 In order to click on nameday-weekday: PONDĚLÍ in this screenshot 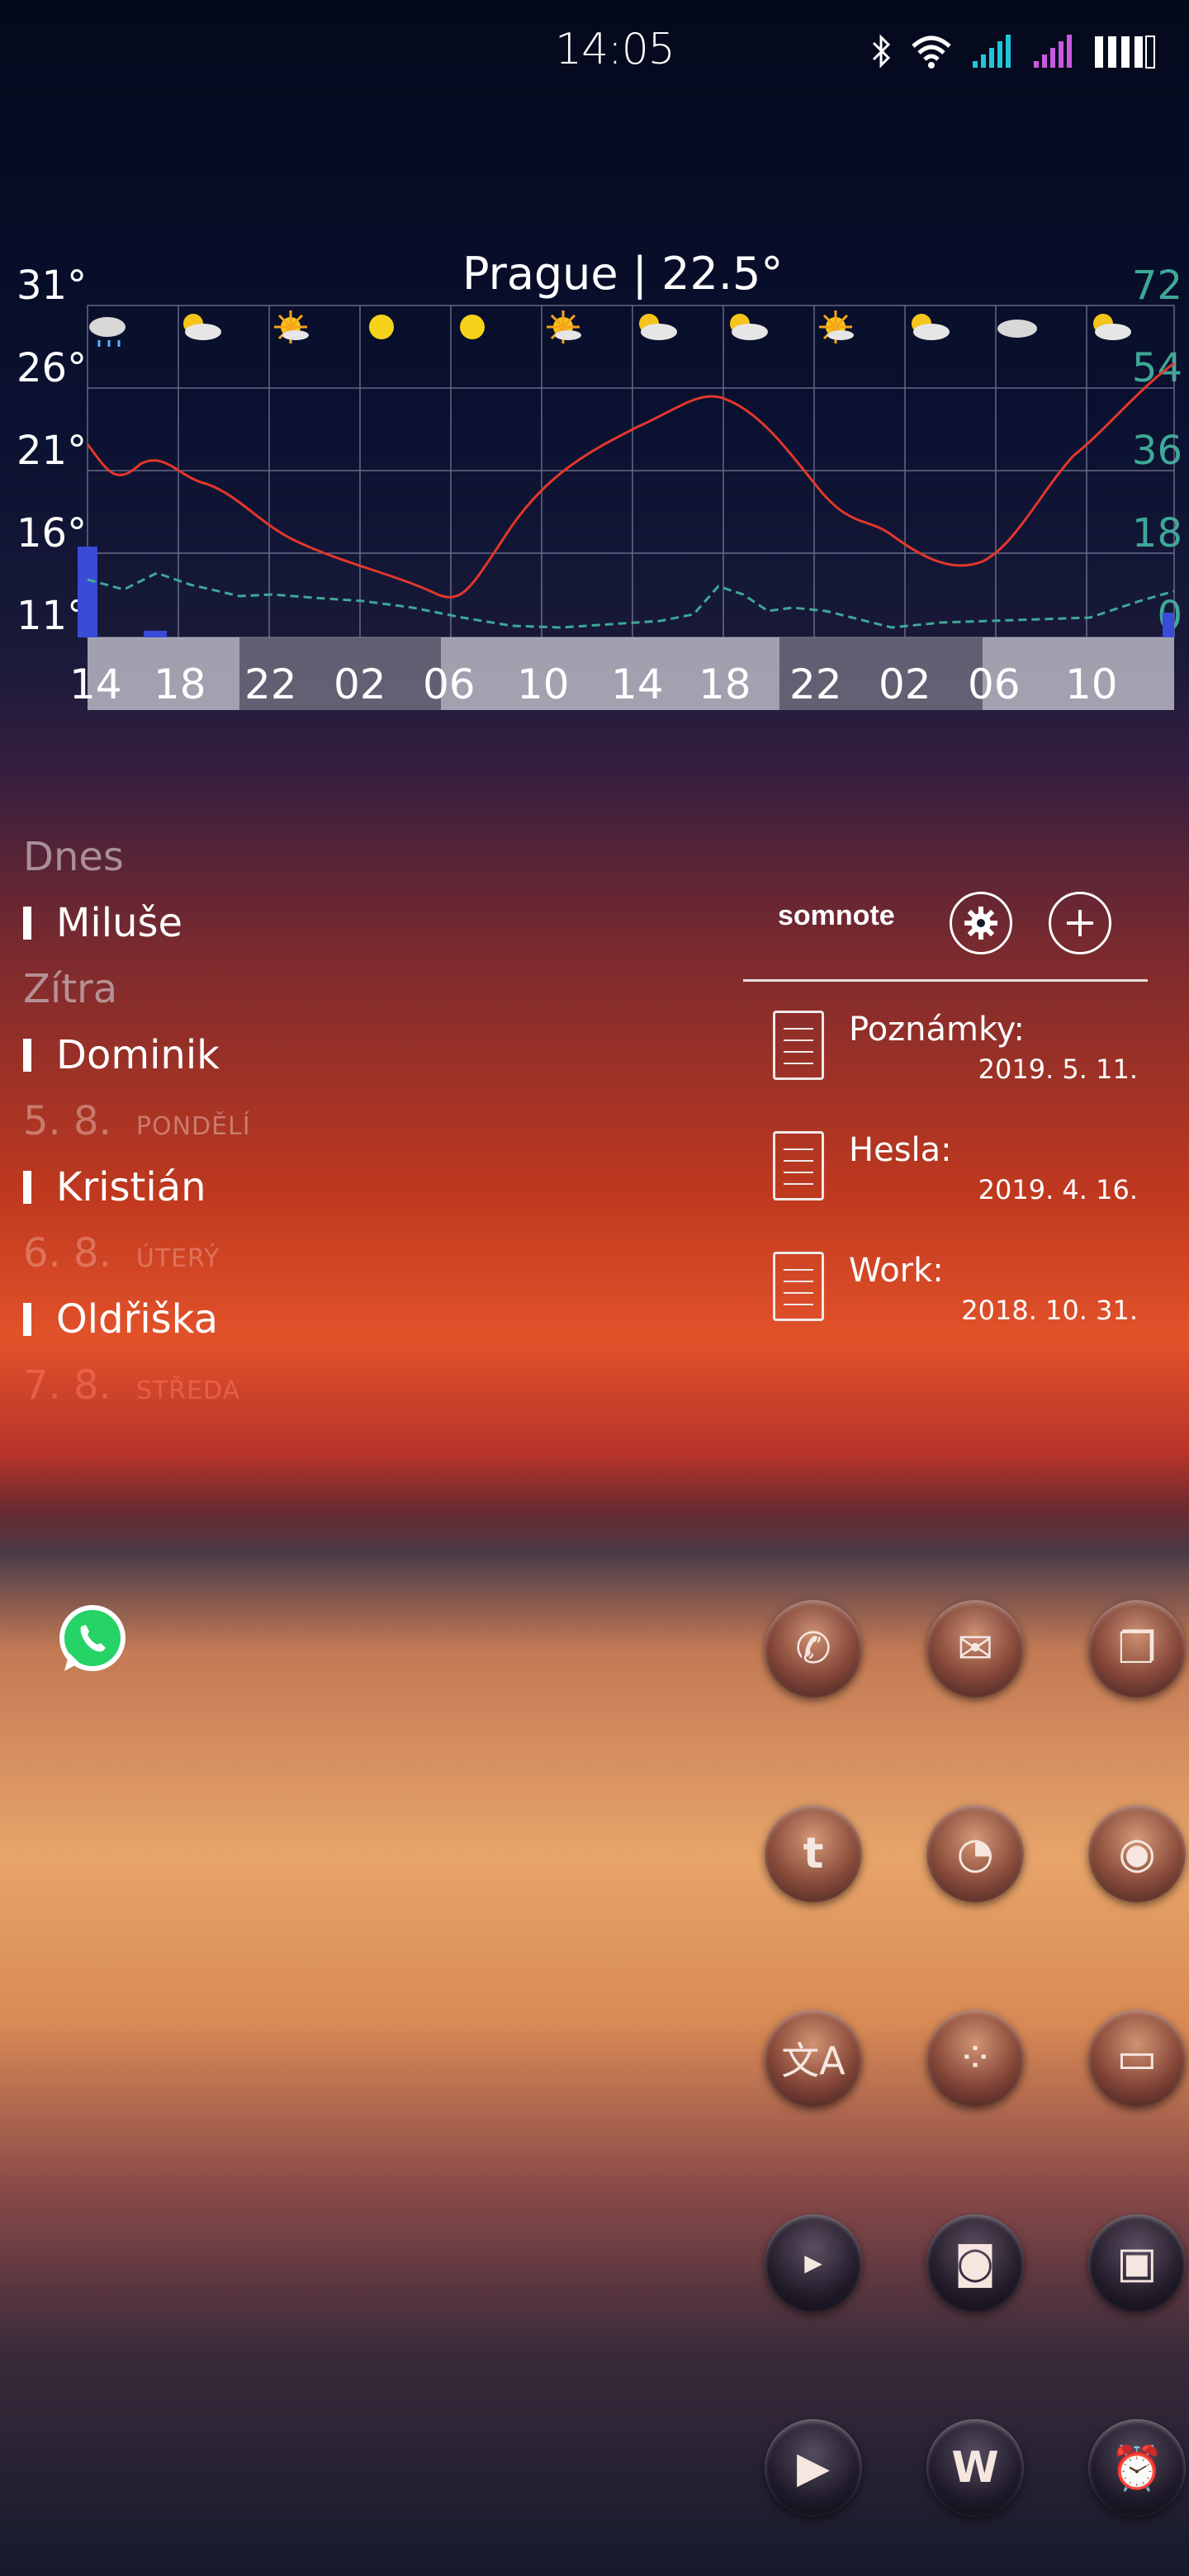, I will do `click(193, 1126)`.